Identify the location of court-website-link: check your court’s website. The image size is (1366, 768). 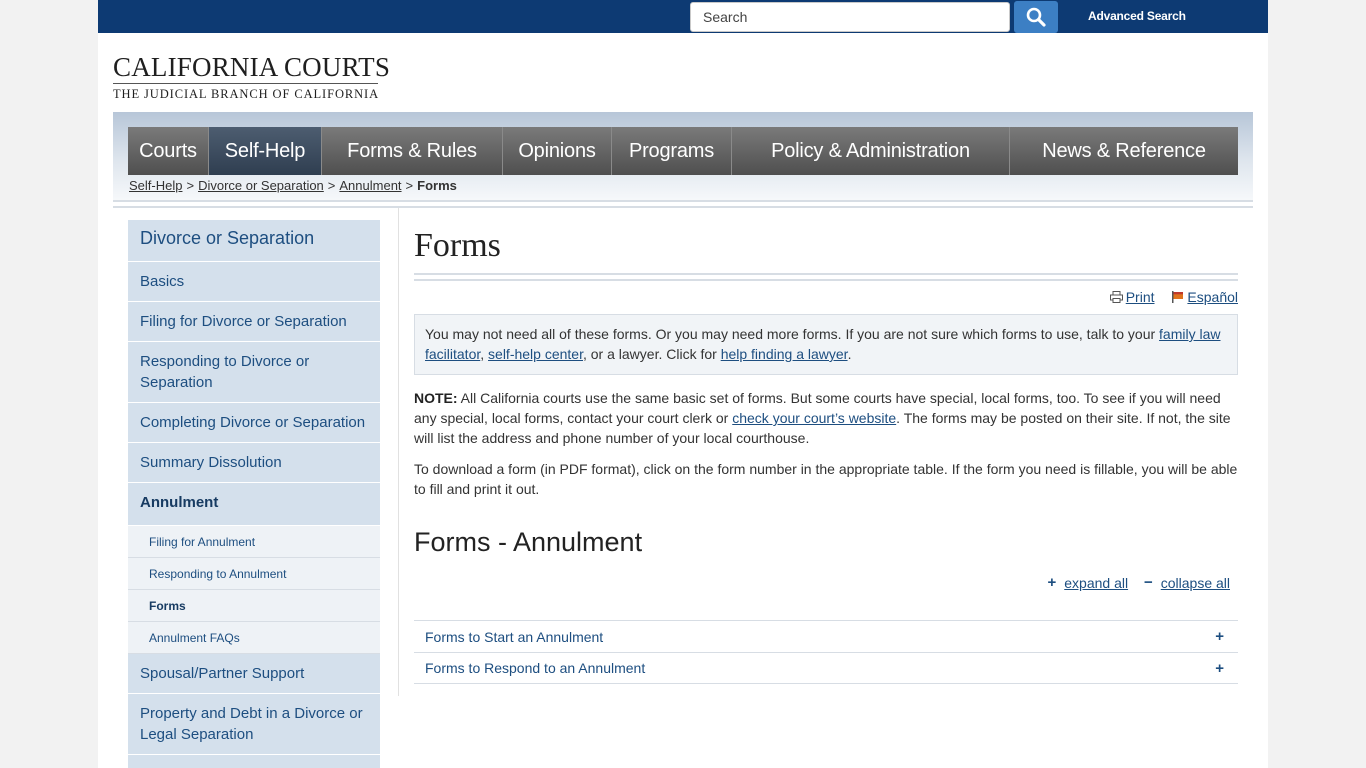
(814, 418).